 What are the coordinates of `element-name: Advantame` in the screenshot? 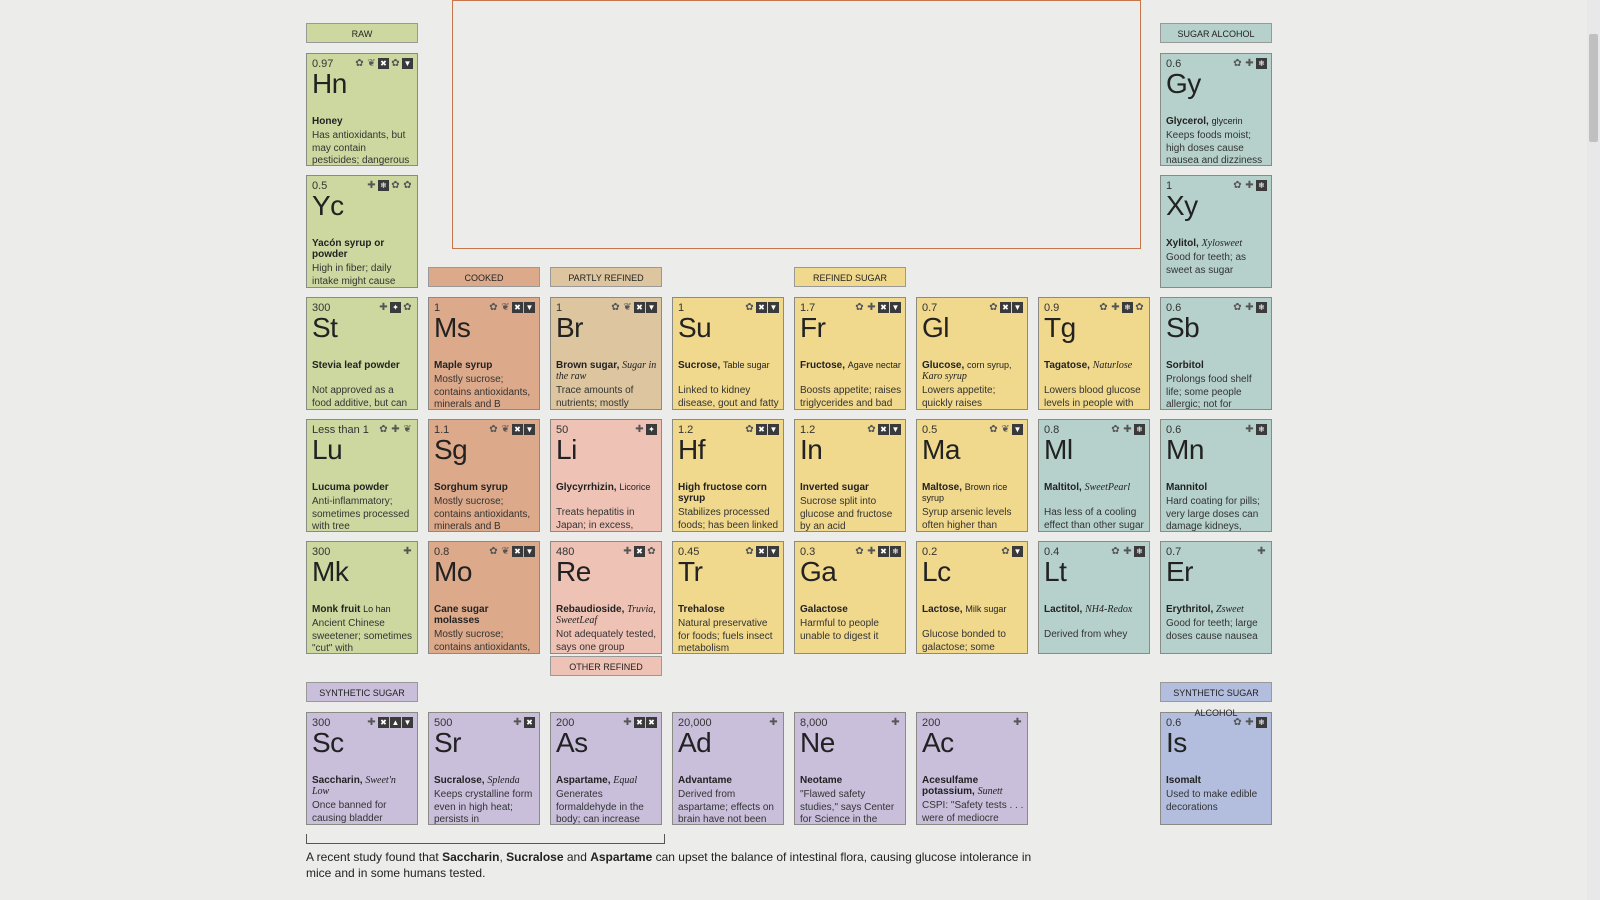 It's located at (729, 780).